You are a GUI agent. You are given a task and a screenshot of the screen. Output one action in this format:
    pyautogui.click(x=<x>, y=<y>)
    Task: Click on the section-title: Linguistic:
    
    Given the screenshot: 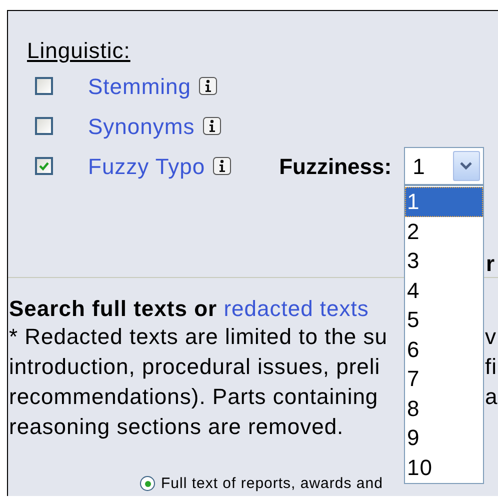 What is the action you would take?
    pyautogui.click(x=79, y=51)
    